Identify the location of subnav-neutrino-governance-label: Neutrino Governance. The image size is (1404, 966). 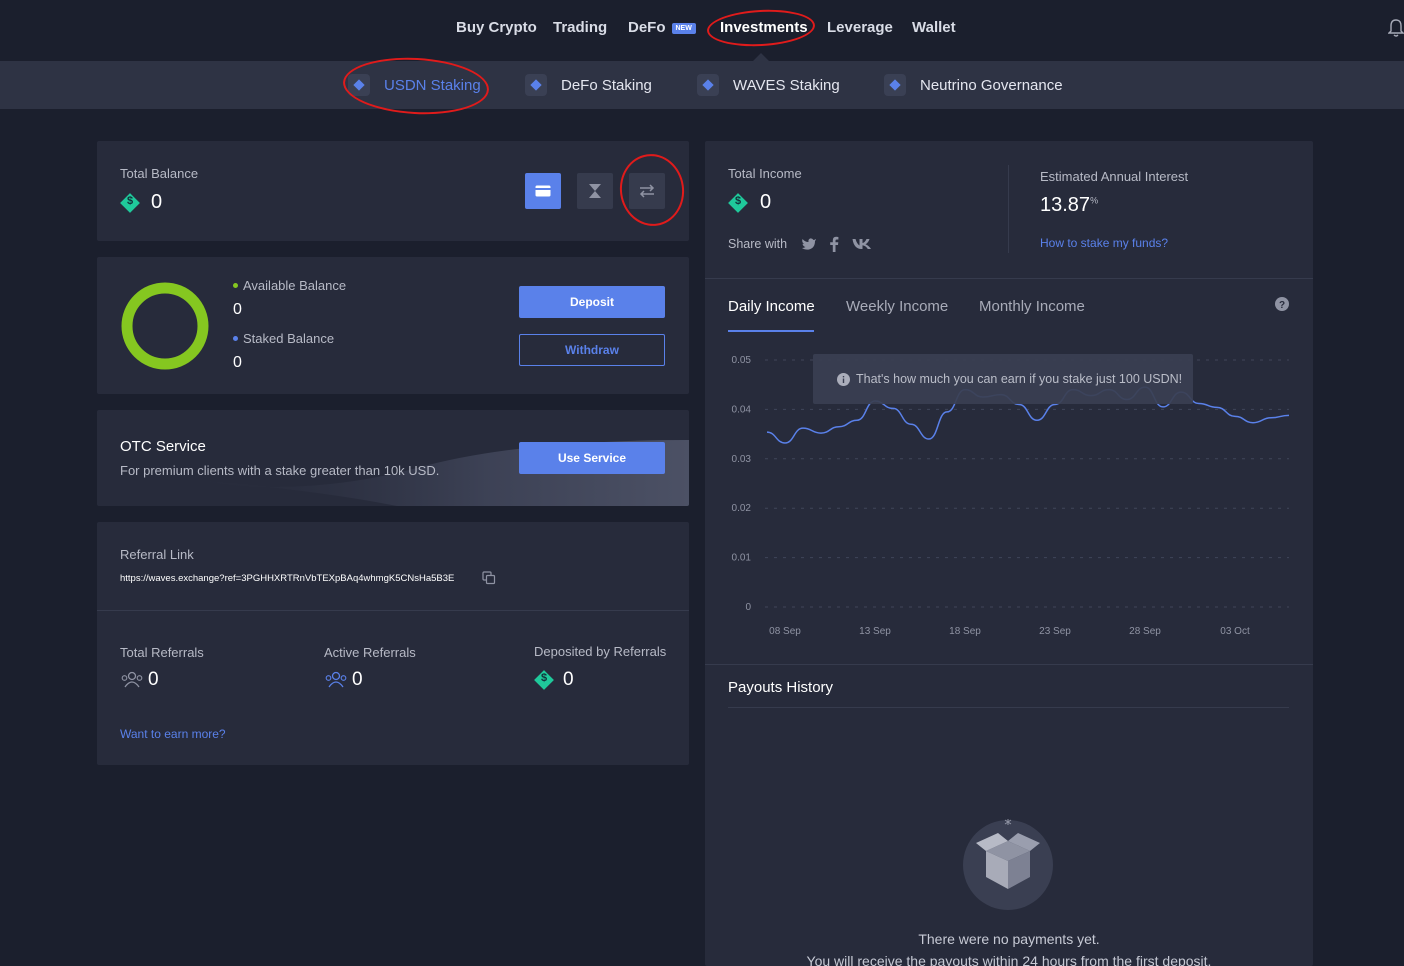
(991, 85).